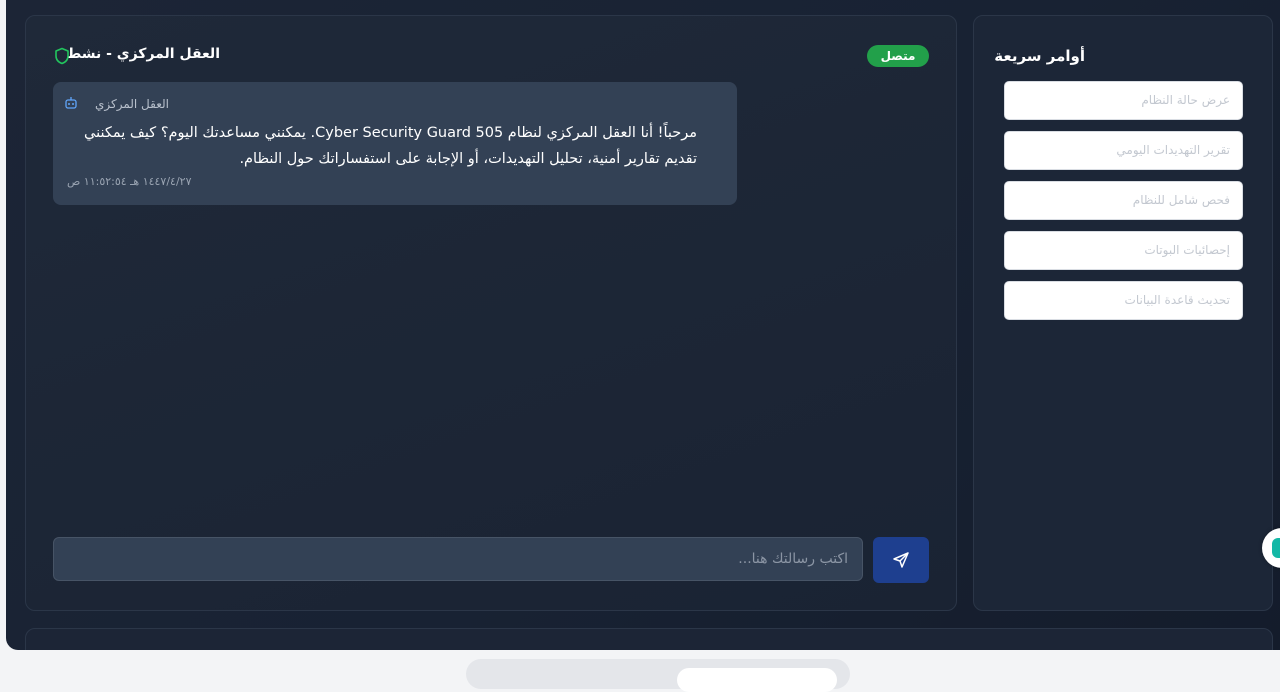 The width and height of the screenshot is (1280, 692). What do you see at coordinates (1276, 548) in the screenshot?
I see `assistant-icon` at bounding box center [1276, 548].